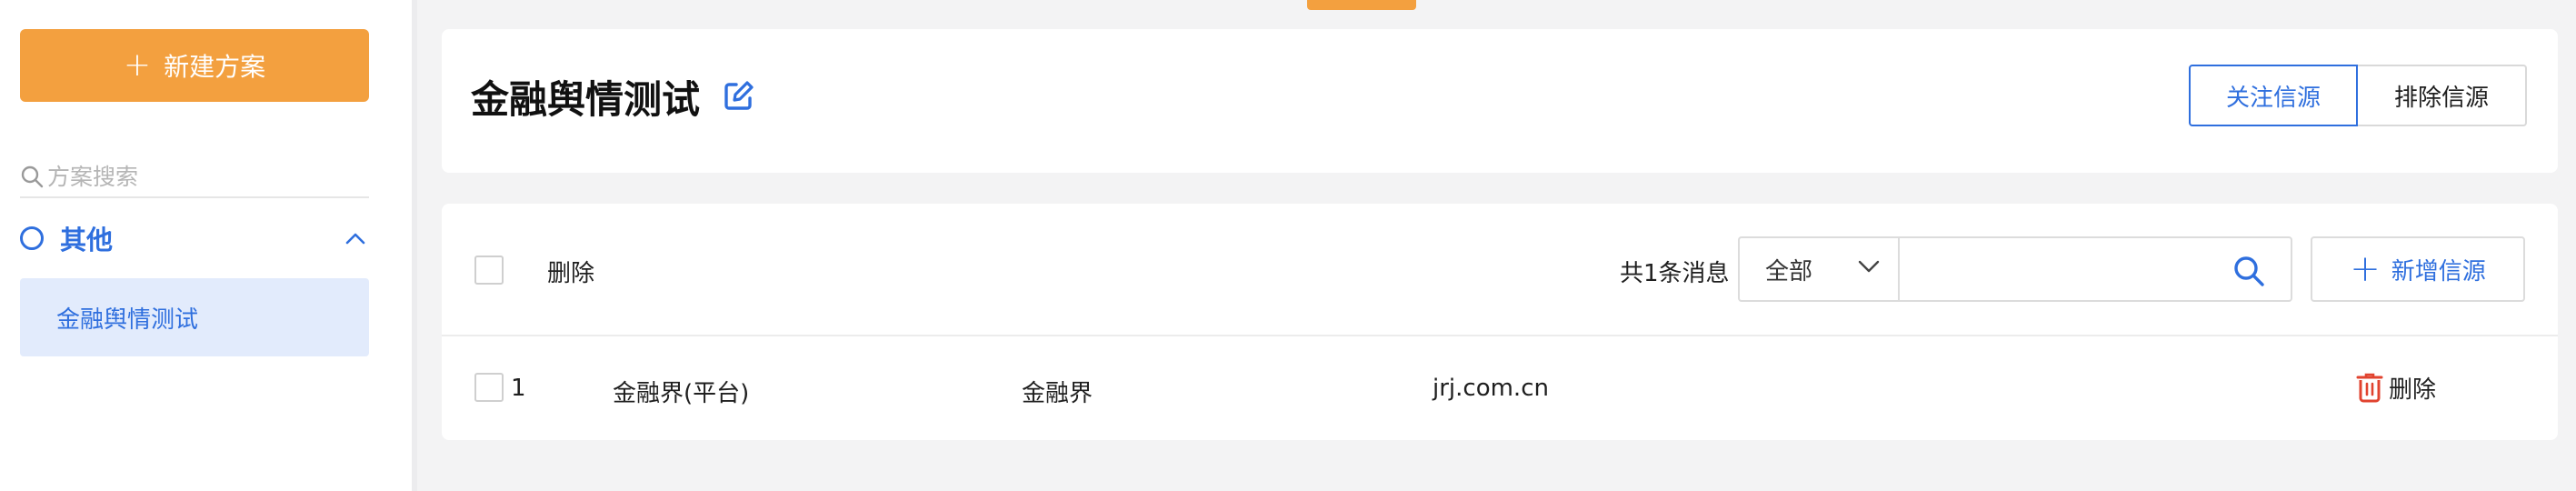 The image size is (2576, 491). I want to click on filter-selected-value: 全部, so click(1789, 271).